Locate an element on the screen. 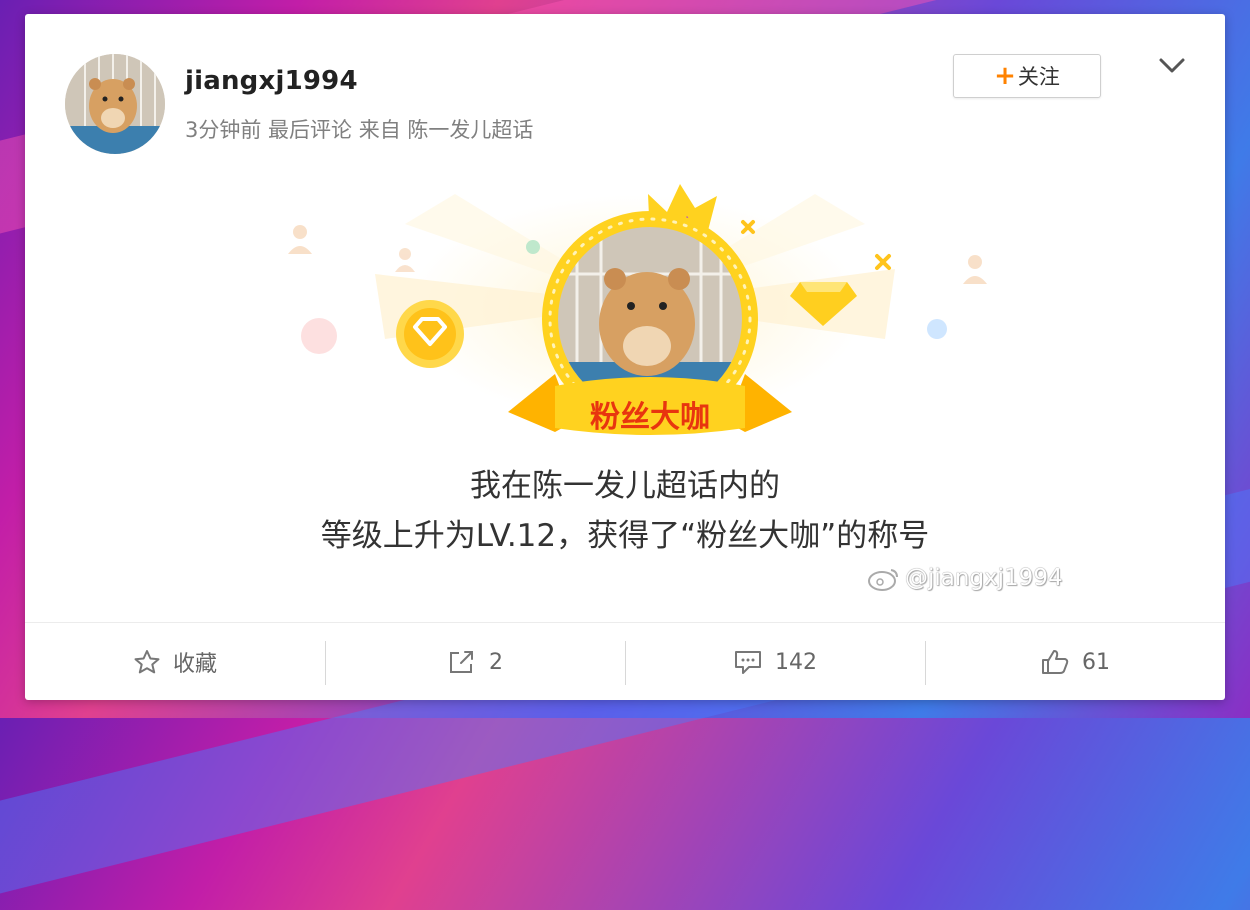 This screenshot has height=910, width=1250. like-count: 61 is located at coordinates (1096, 662).